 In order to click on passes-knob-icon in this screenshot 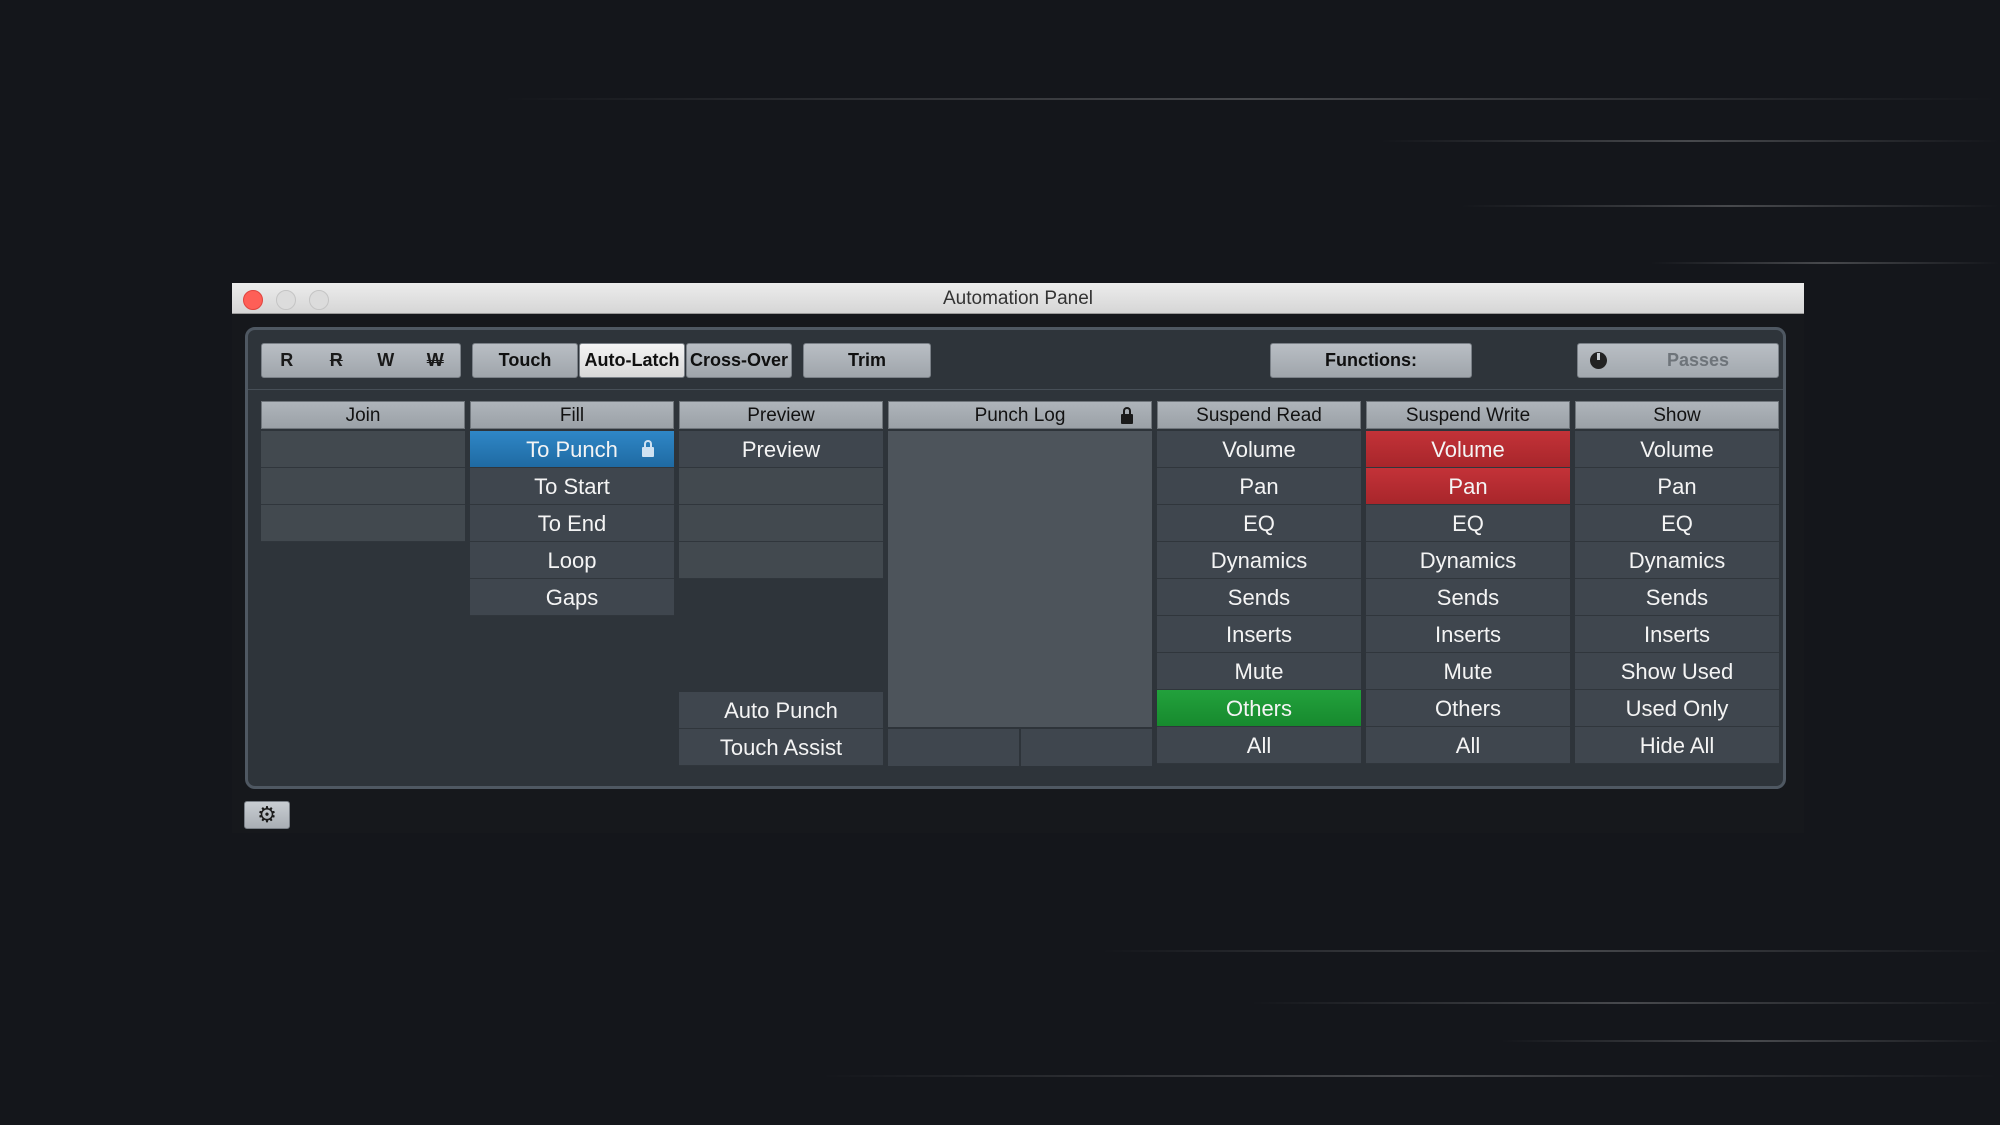, I will do `click(1598, 360)`.